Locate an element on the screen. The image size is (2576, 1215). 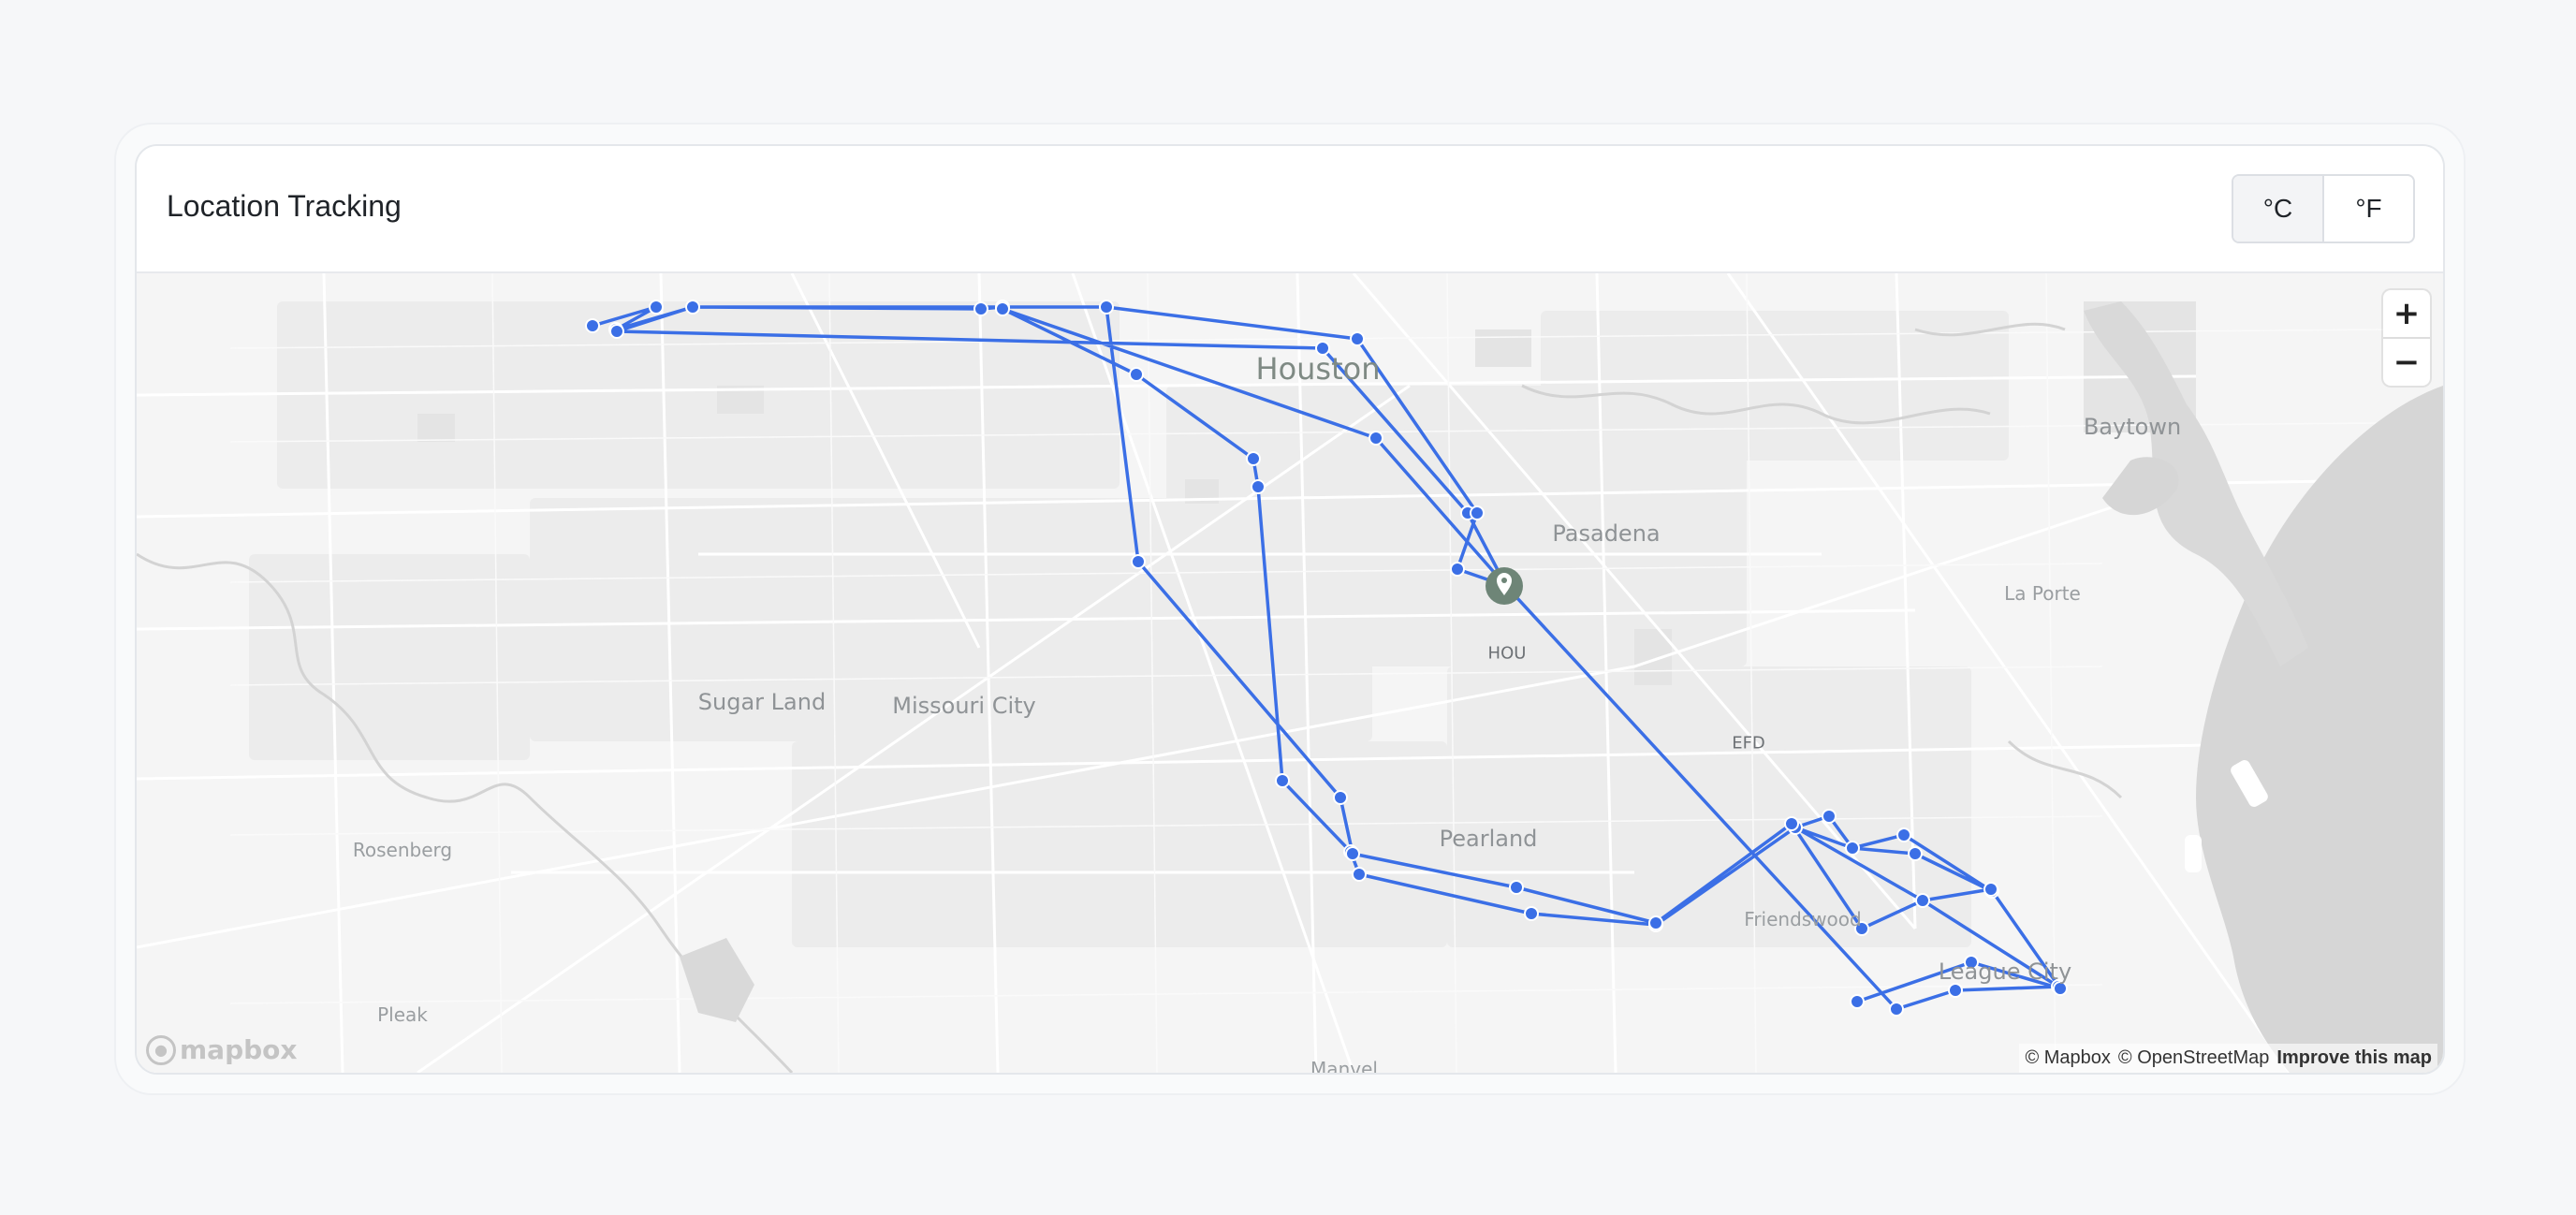
label-league-city: League City is located at coordinates (2005, 972).